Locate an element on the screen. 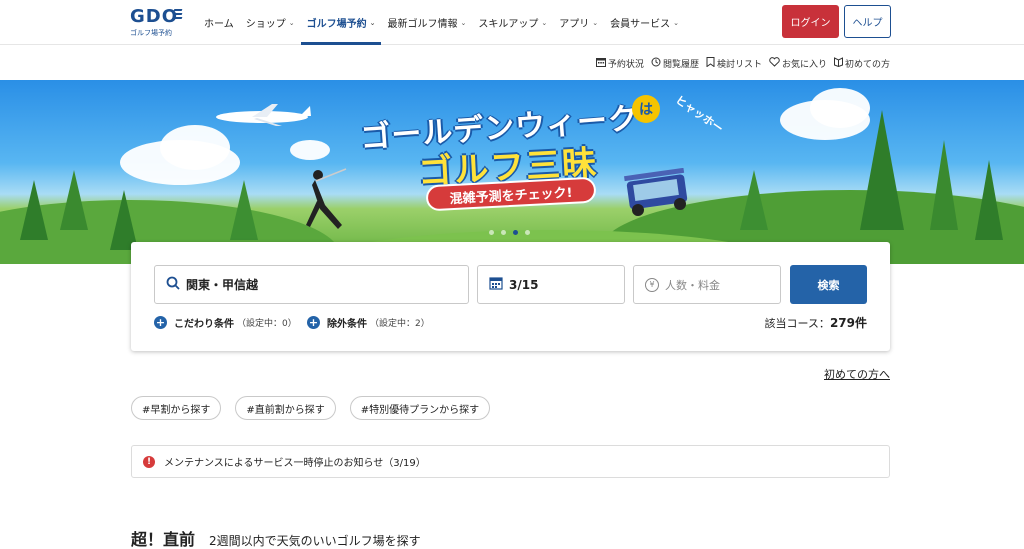 This screenshot has height=549, width=1024. exclusion-conditions-toggle: + 除外条件 （設定中：2） is located at coordinates (368, 322).